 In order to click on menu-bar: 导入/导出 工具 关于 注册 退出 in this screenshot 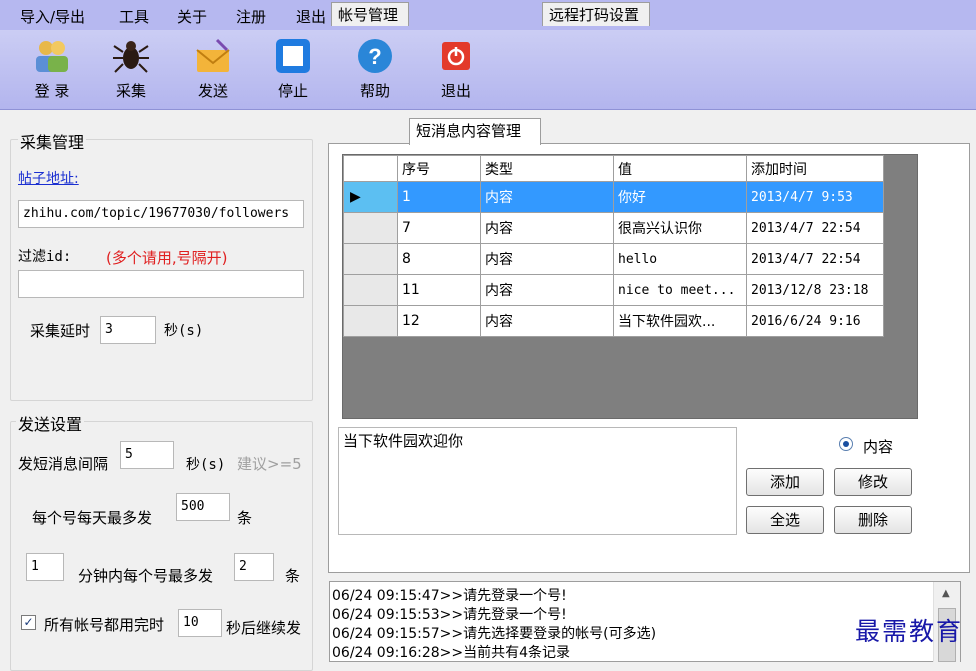, I will do `click(488, 15)`.